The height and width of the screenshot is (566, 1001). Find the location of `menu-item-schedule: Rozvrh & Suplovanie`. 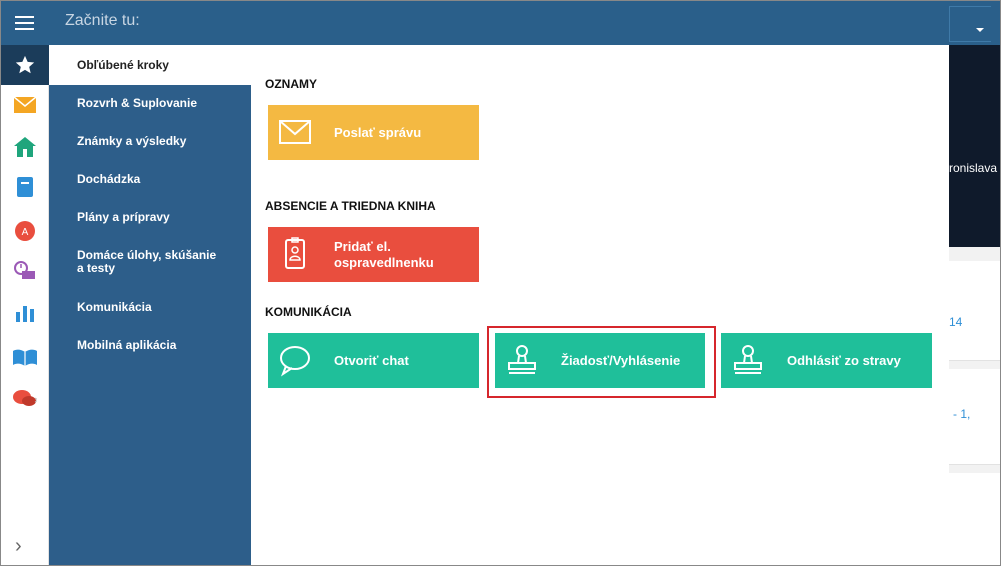

menu-item-schedule: Rozvrh & Suplovanie is located at coordinates (150, 103).